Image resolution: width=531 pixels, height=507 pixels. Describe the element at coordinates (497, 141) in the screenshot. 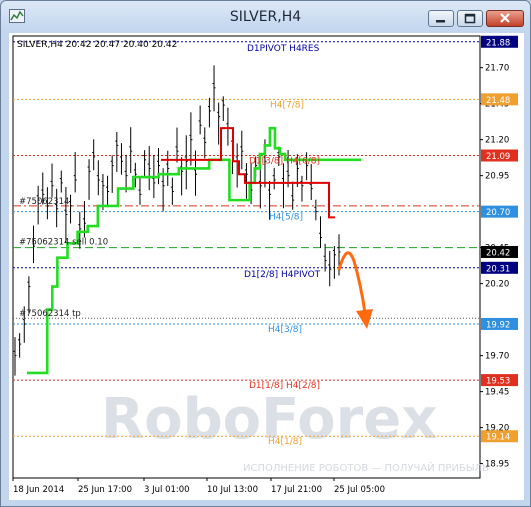

I see `y-tick-label: 21.20` at that location.